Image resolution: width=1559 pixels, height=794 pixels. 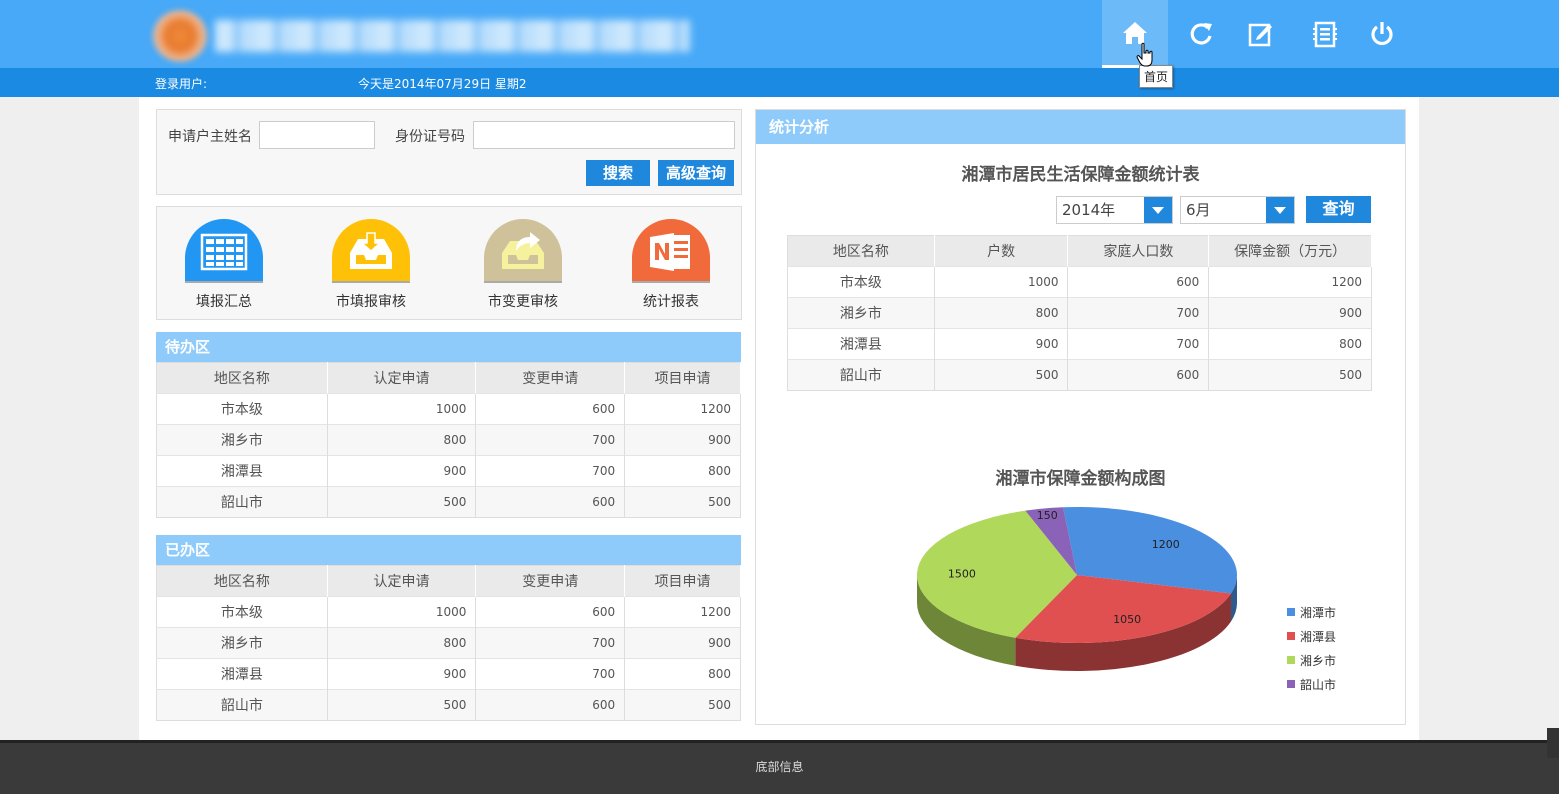 What do you see at coordinates (618, 173) in the screenshot?
I see `search-button: 搜索` at bounding box center [618, 173].